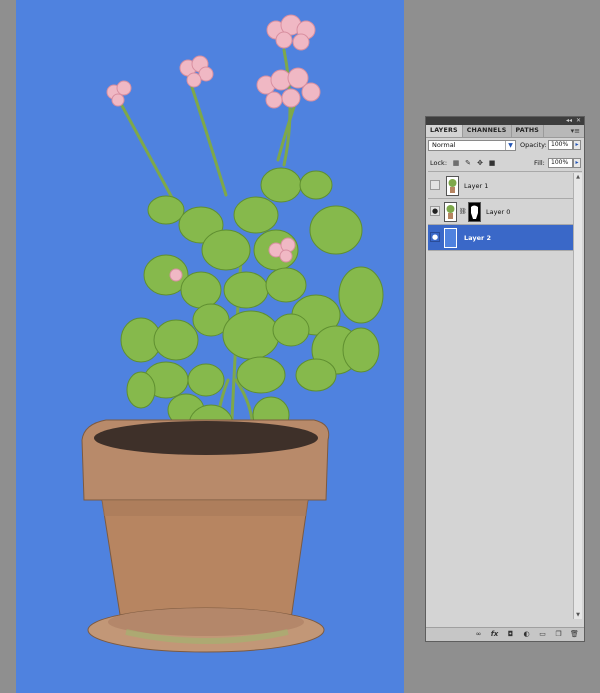  Describe the element at coordinates (500, 186) in the screenshot. I see `layer-row-layer-1: Layer 1` at that location.